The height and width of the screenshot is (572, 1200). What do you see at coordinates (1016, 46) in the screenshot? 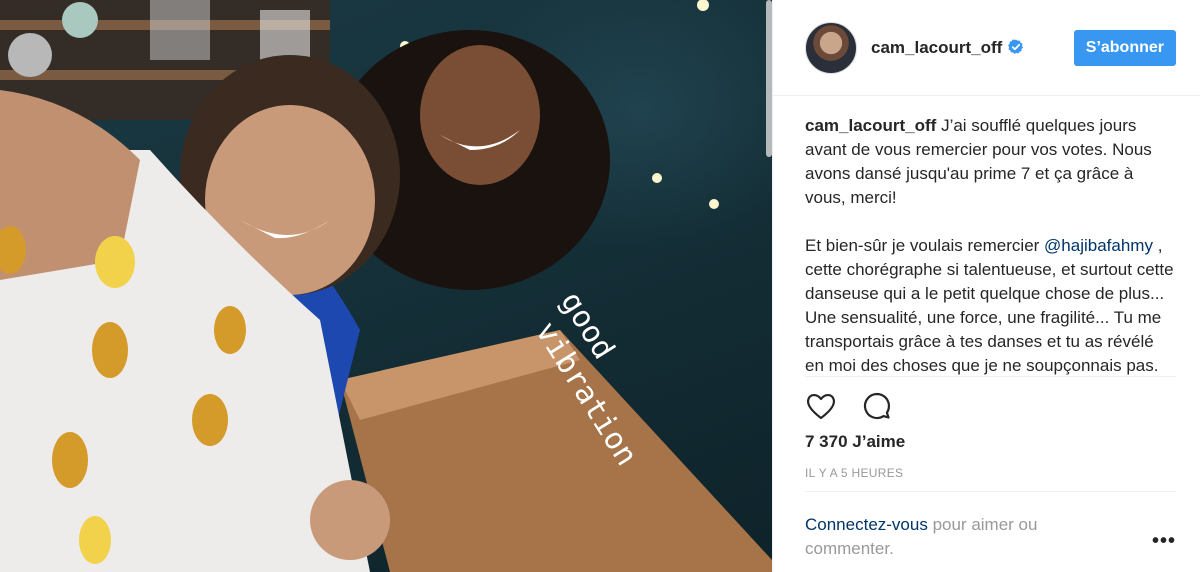
I see `verified-badge-icon` at bounding box center [1016, 46].